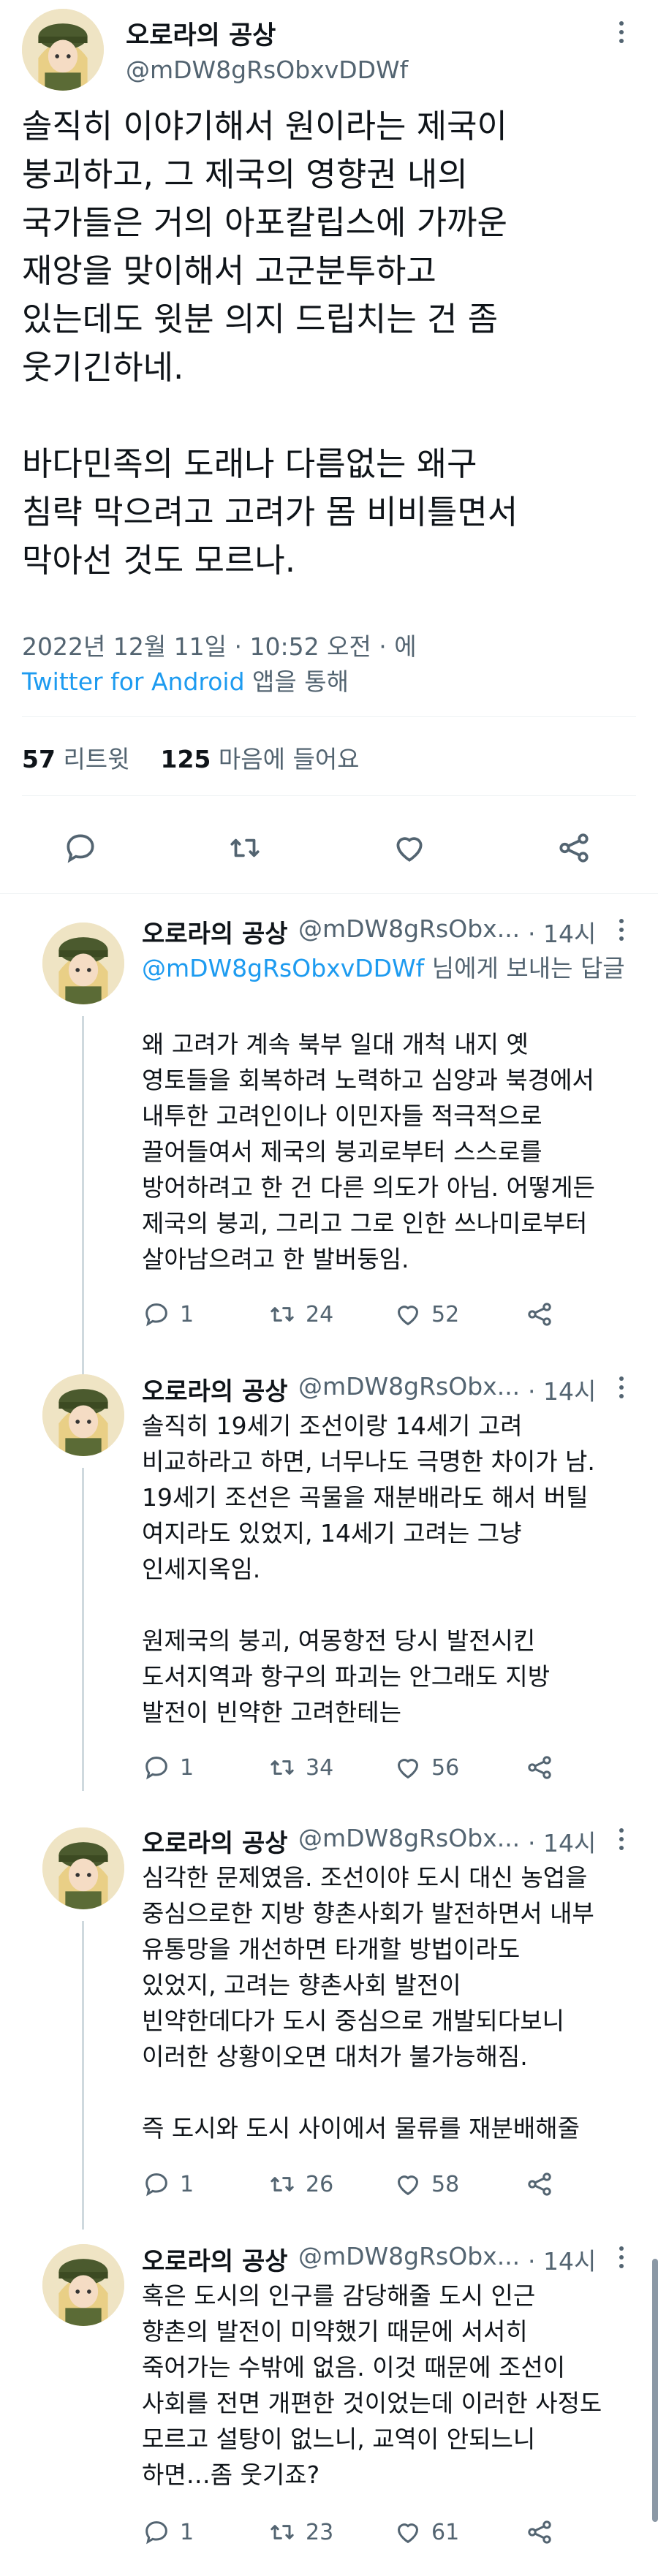 This screenshot has width=658, height=2576. Describe the element at coordinates (368, 1314) in the screenshot. I see `reply-action-bar: 1 24 52` at that location.